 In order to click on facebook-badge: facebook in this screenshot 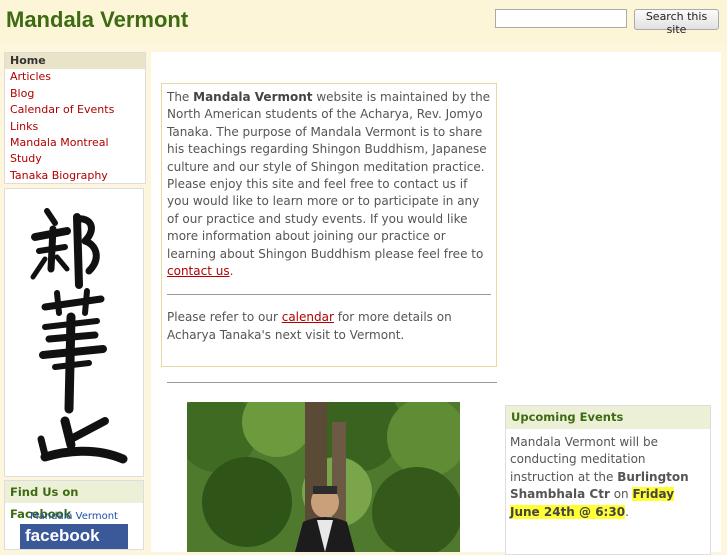, I will do `click(74, 536)`.